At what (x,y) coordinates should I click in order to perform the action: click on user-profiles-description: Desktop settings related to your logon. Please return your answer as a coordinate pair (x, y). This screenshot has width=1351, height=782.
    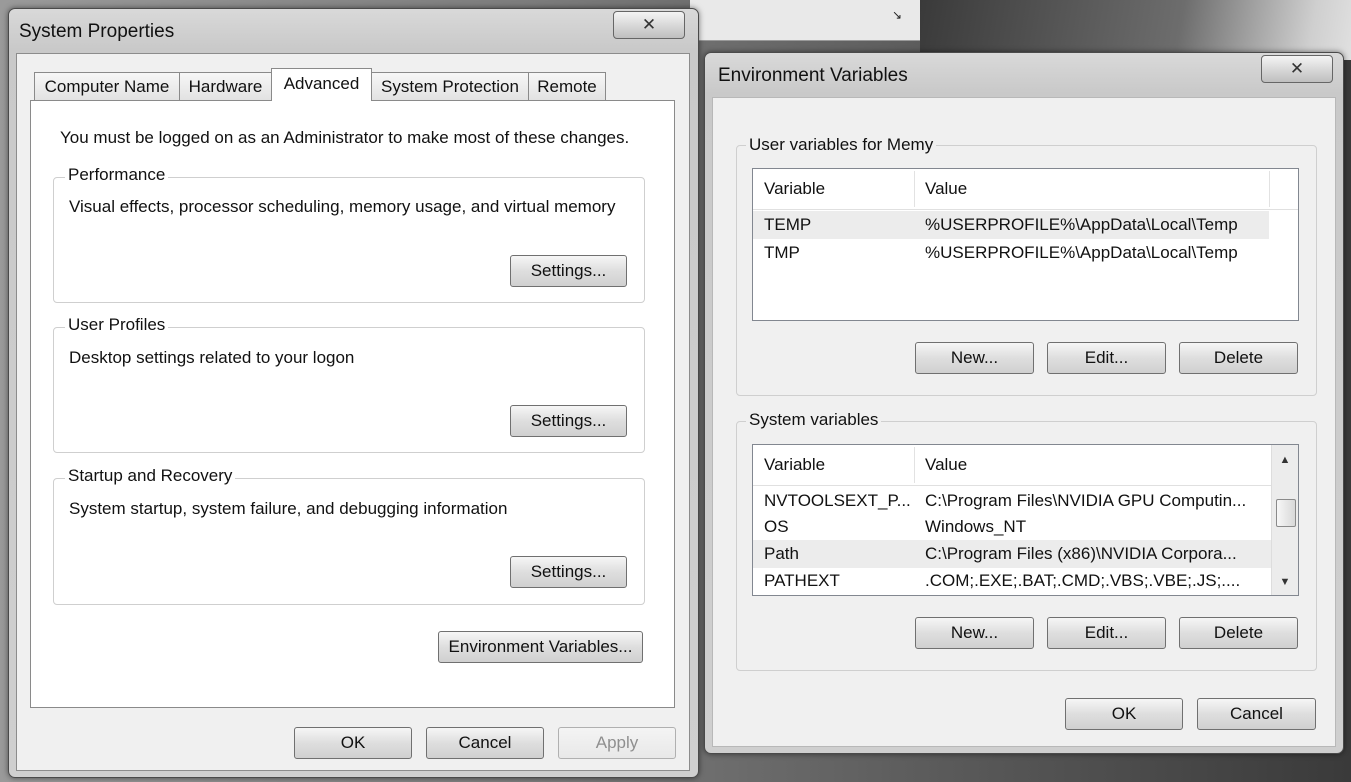
    Looking at the image, I should click on (212, 357).